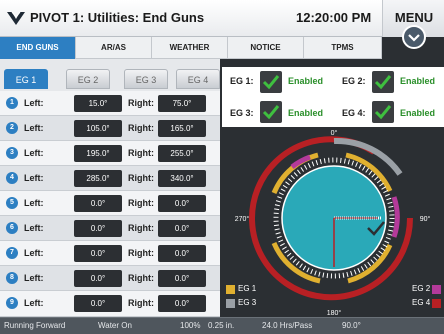 The width and height of the screenshot is (444, 334). Describe the element at coordinates (436, 303) in the screenshot. I see `legend-swatch-eg4` at that location.